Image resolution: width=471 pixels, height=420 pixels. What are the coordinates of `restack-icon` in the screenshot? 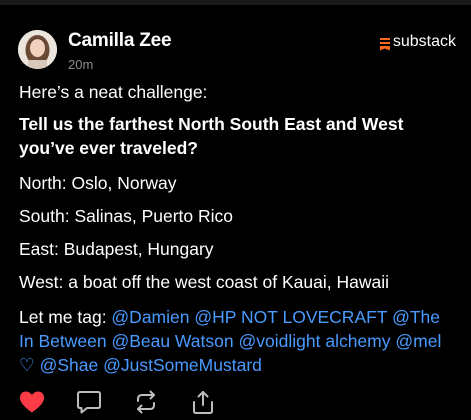 It's located at (146, 402).